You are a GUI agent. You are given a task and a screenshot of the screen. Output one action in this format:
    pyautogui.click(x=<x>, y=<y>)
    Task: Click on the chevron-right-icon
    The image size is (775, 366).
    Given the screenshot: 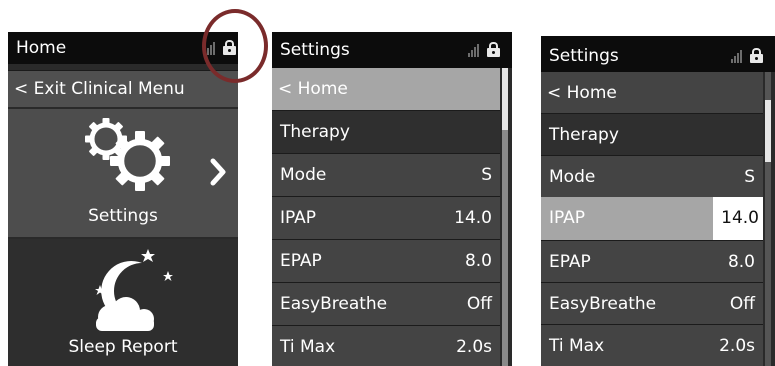 What is the action you would take?
    pyautogui.click(x=218, y=172)
    